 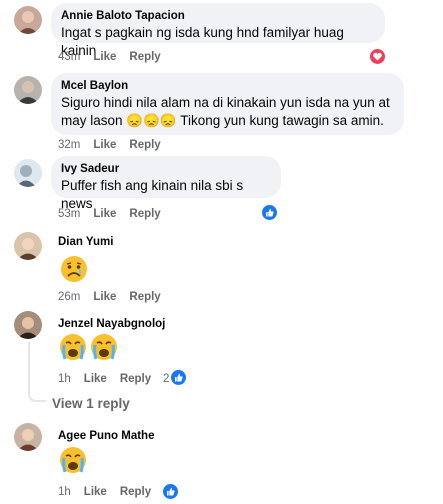 What do you see at coordinates (74, 269) in the screenshot?
I see `sad-face-emoji` at bounding box center [74, 269].